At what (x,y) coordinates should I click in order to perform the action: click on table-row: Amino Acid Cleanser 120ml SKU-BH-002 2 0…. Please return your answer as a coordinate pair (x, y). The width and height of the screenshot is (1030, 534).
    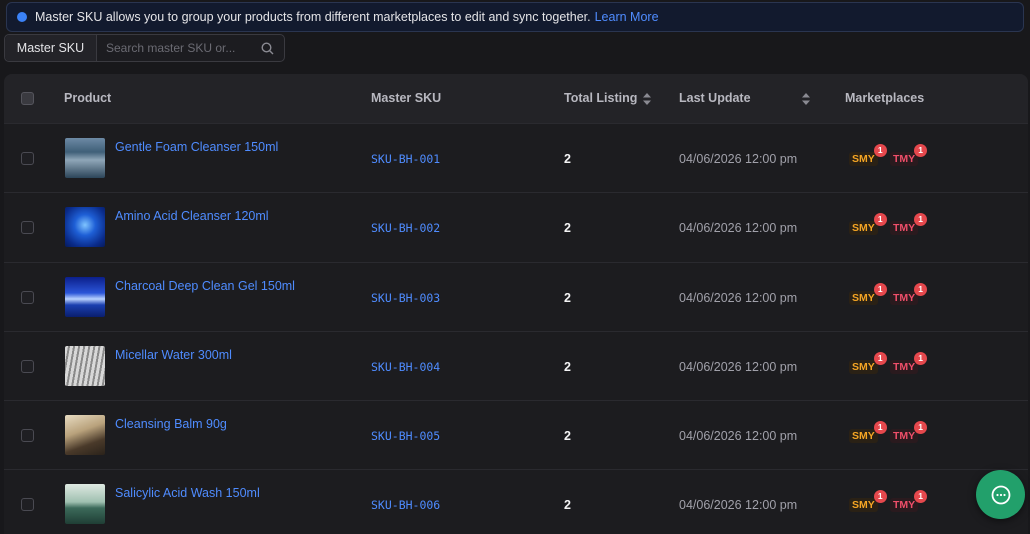
    Looking at the image, I should click on (516, 226).